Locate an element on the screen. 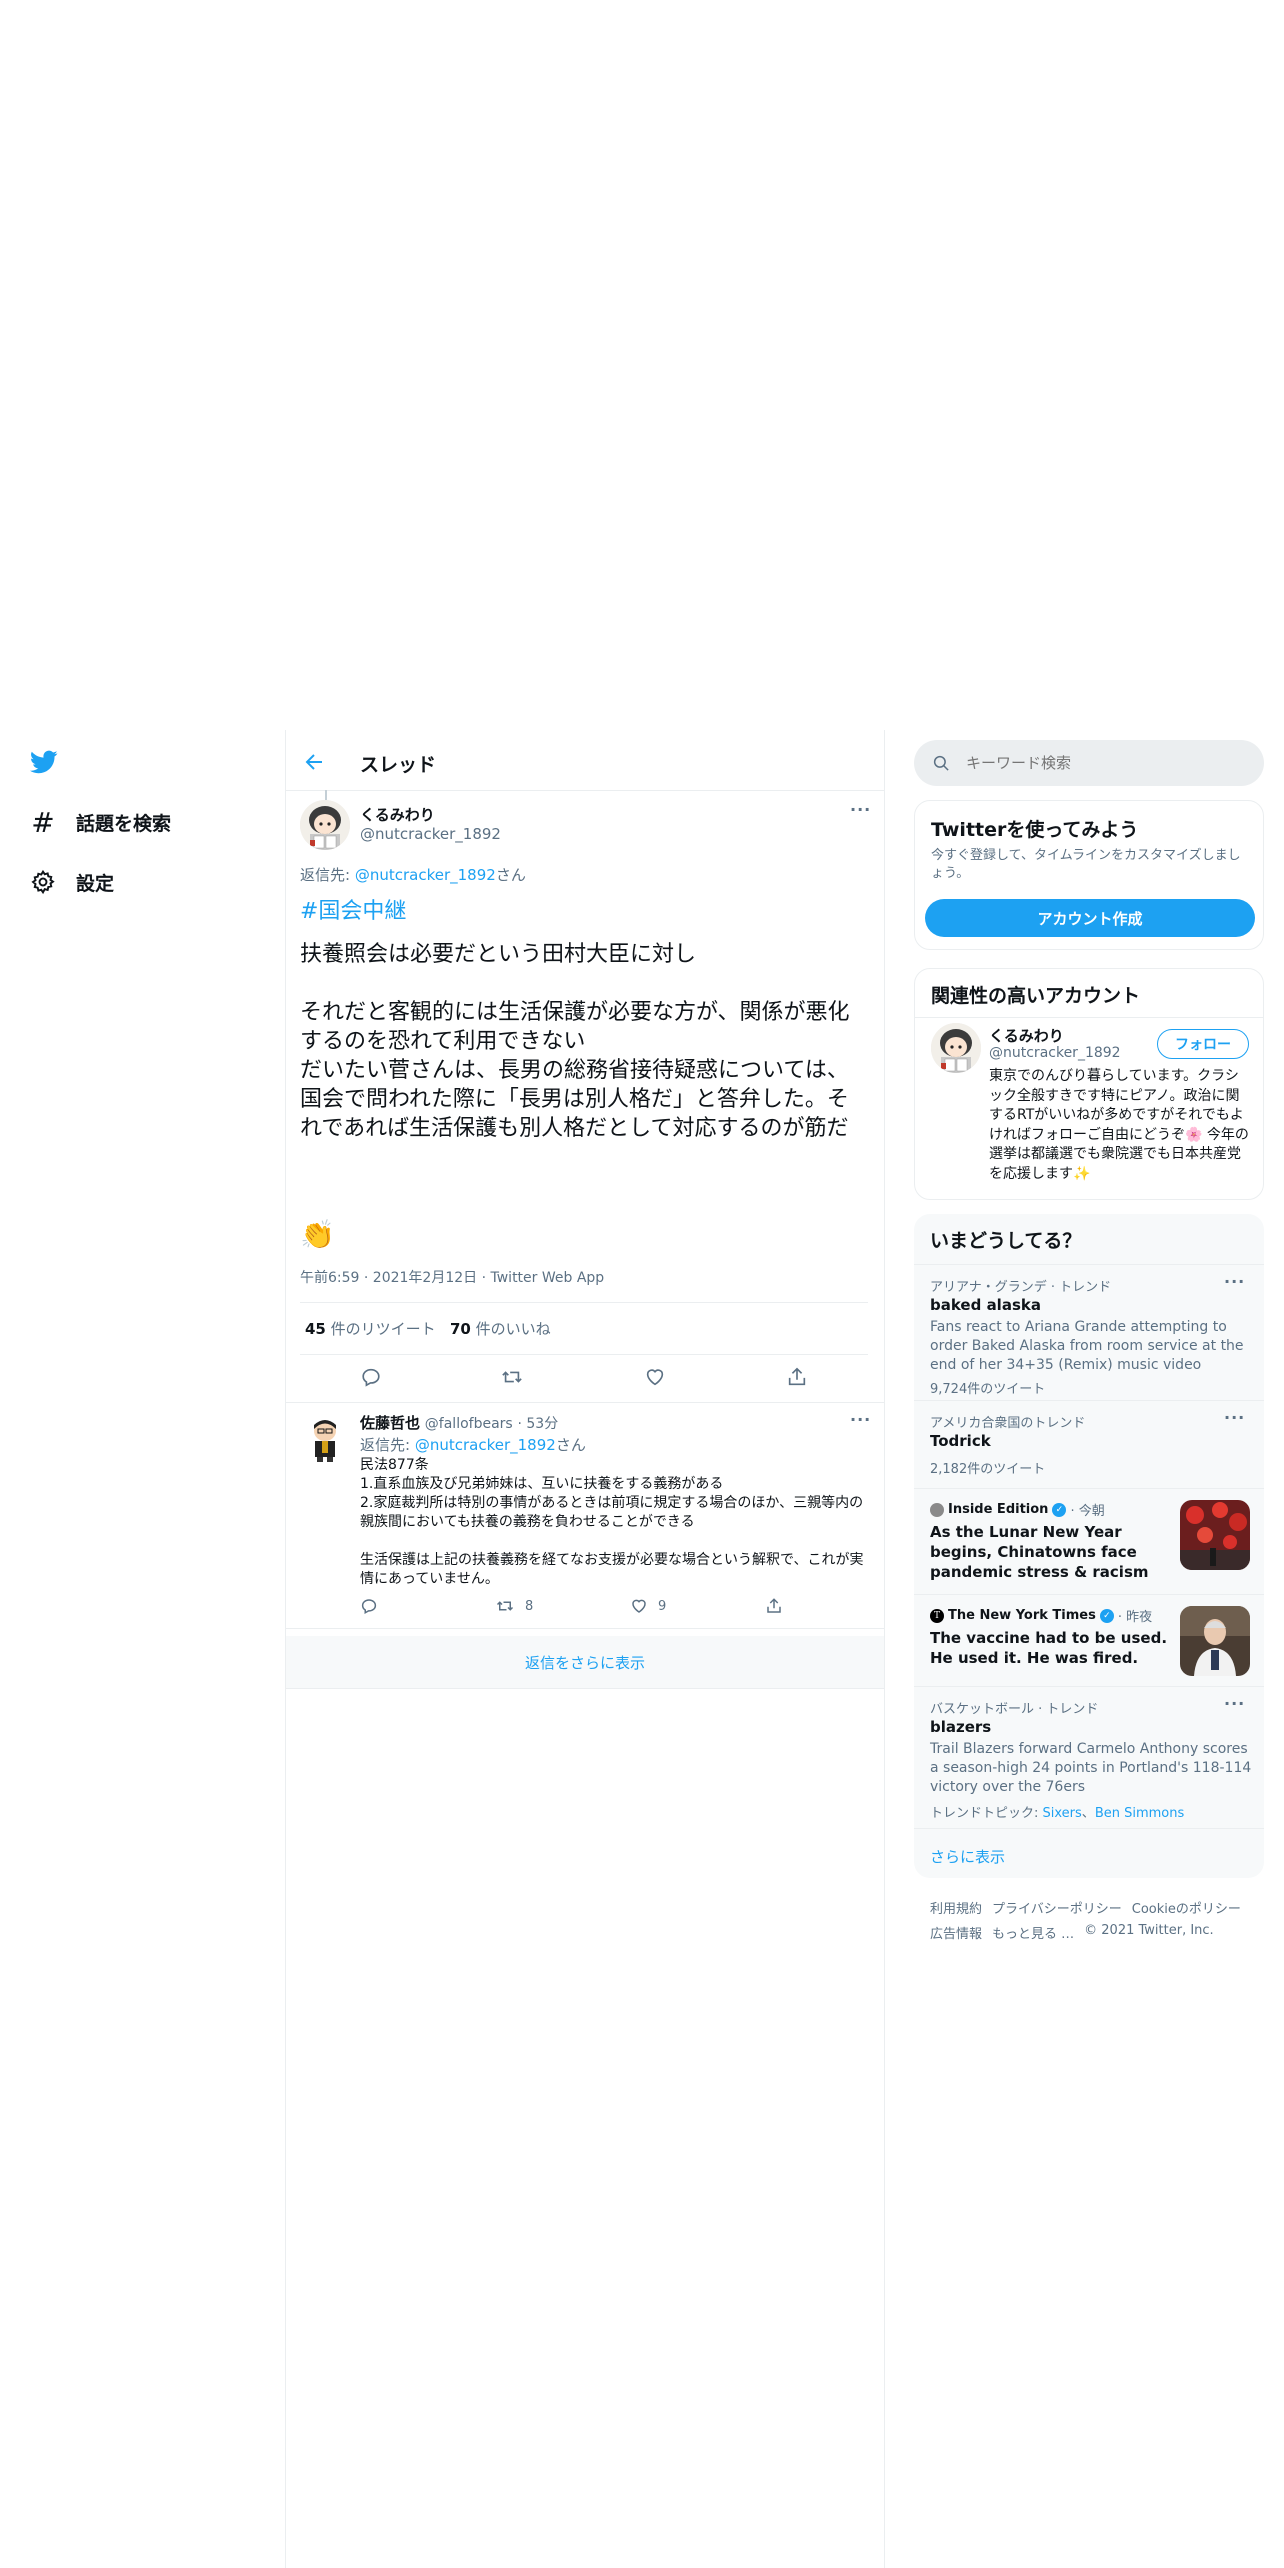  news-source: Inside Edition is located at coordinates (998, 1509).